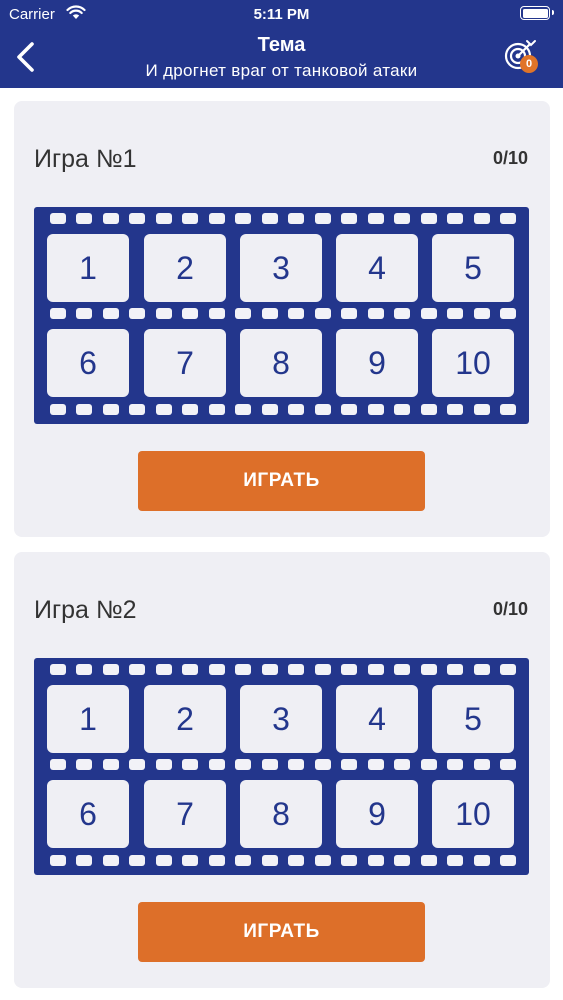 This screenshot has width=563, height=1000. I want to click on back-button, so click(28, 57).